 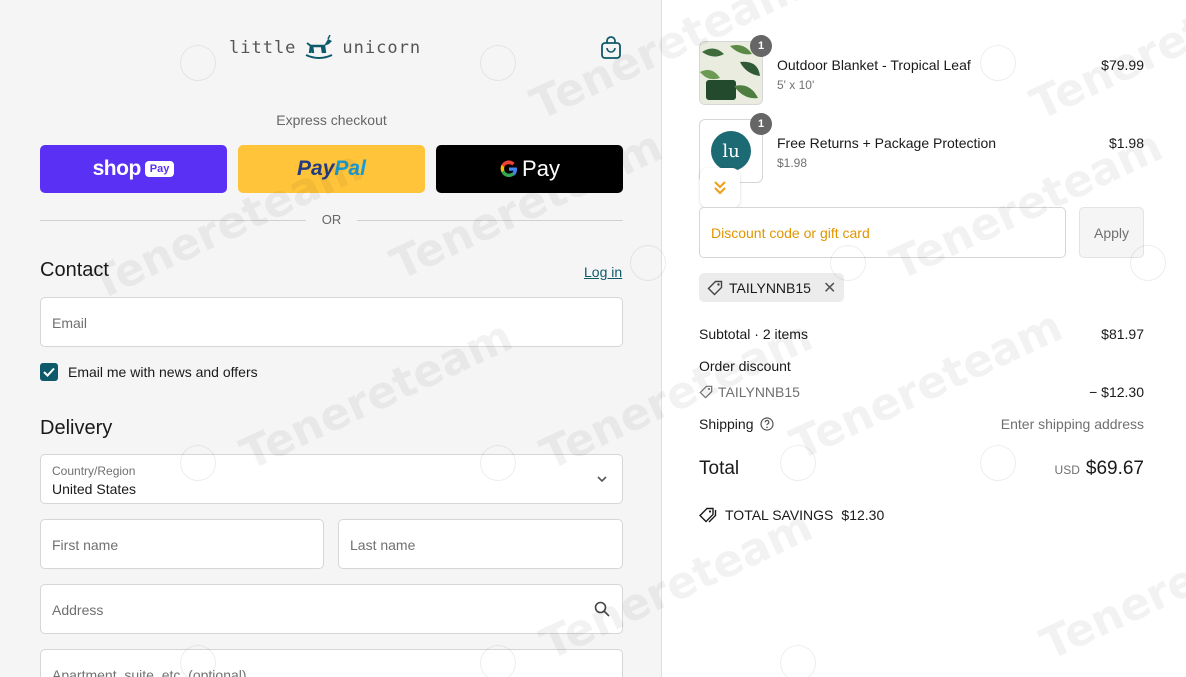 I want to click on address-placeholder: Address, so click(x=78, y=610).